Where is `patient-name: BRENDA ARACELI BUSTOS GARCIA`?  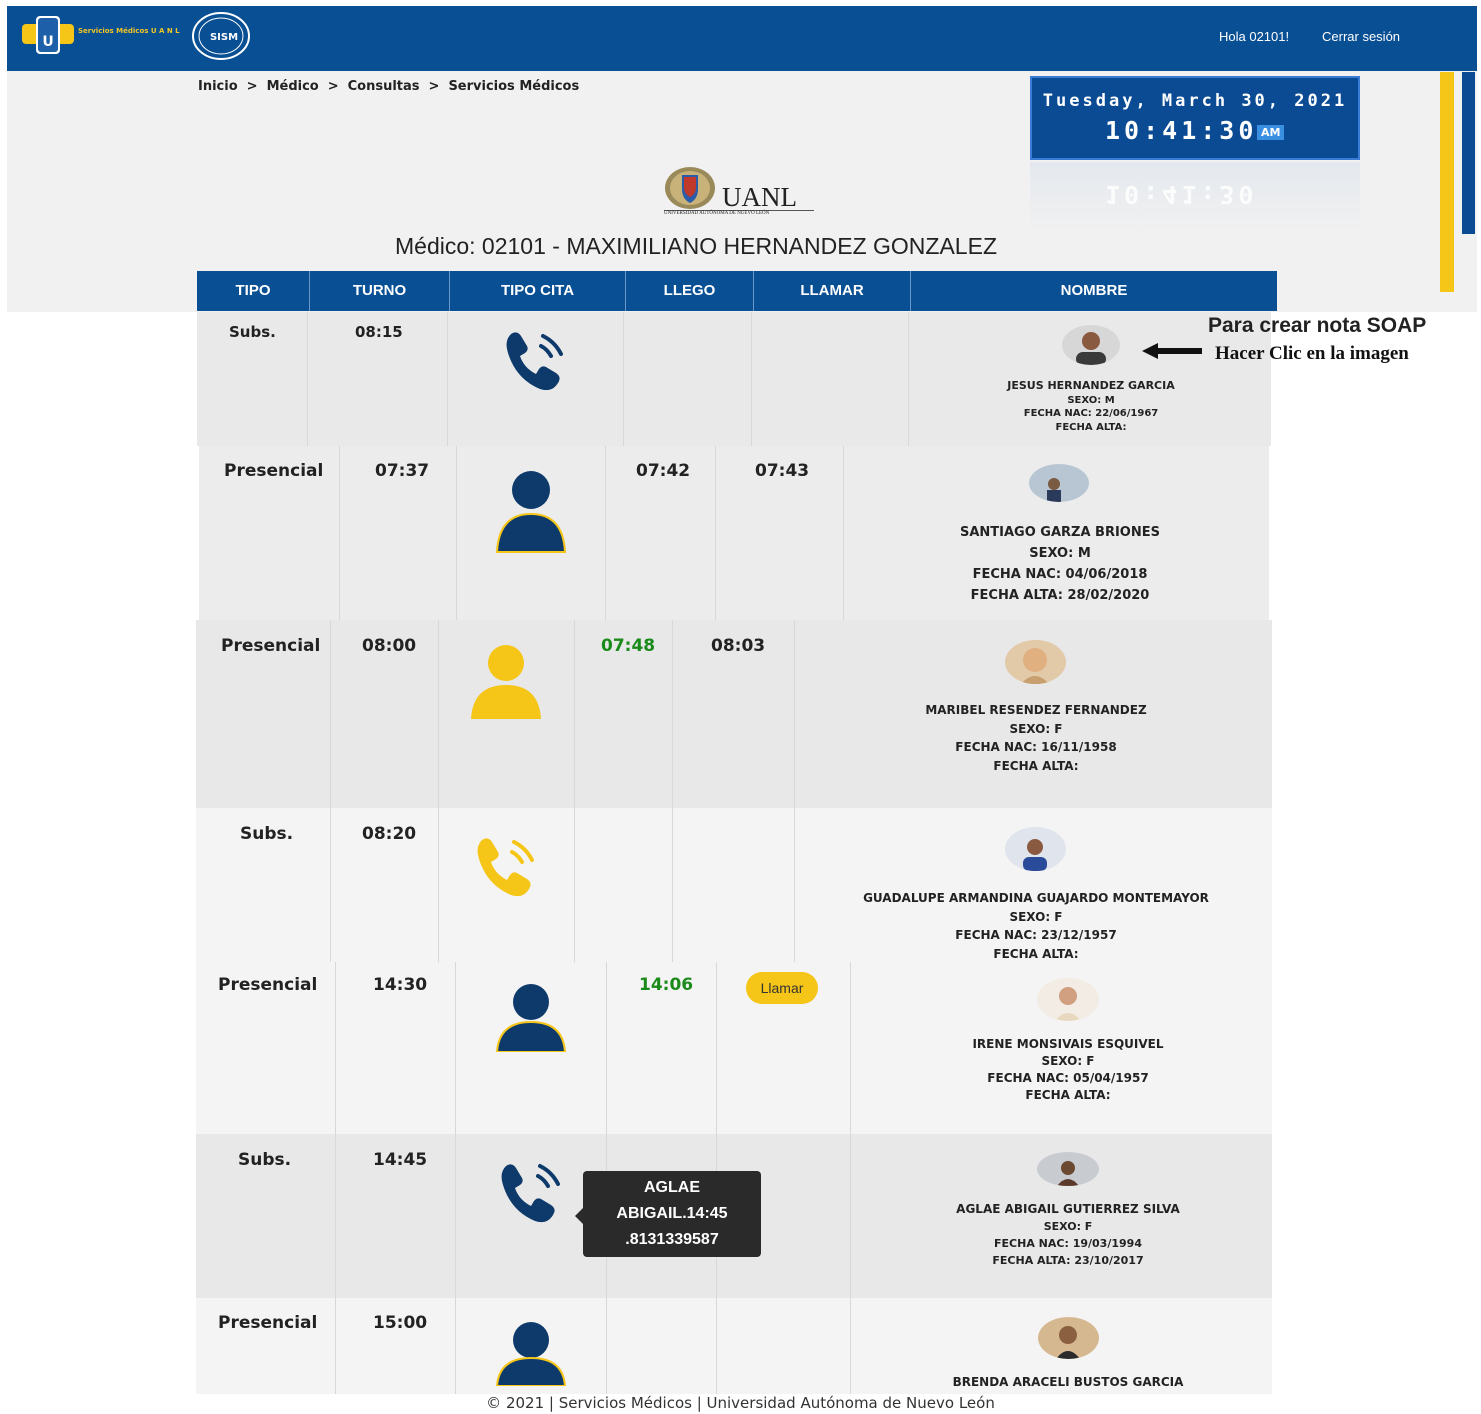 patient-name: BRENDA ARACELI BUSTOS GARCIA is located at coordinates (1068, 1382).